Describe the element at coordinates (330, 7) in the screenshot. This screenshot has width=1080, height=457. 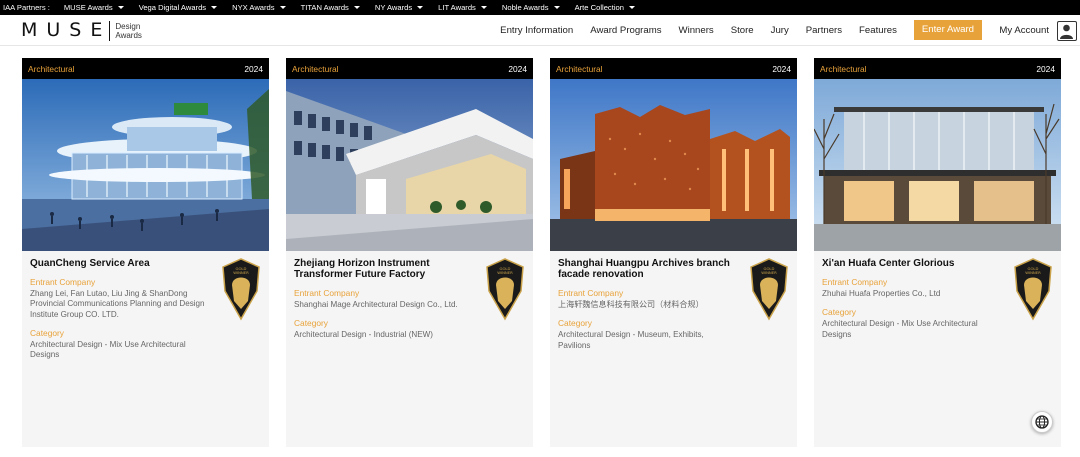
I see `partner-item-titan: TITAN Awards` at that location.